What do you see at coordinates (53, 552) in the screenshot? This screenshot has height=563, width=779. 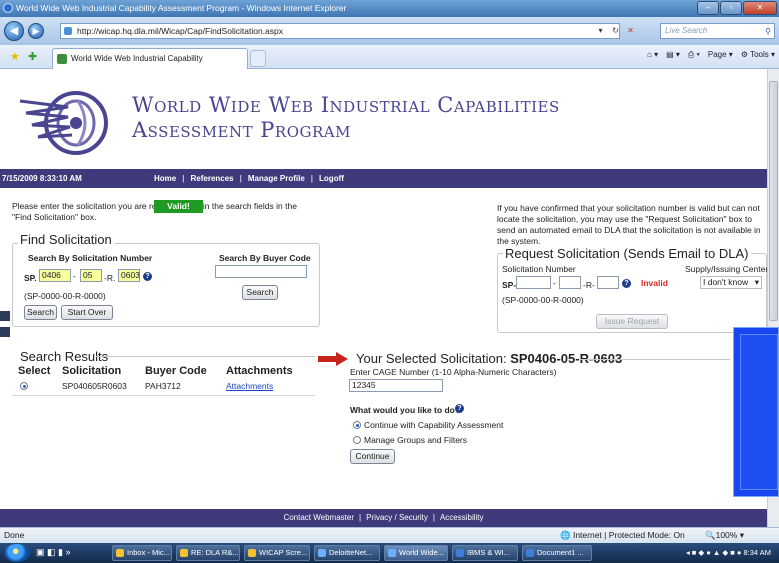 I see `quick-launch-icons: ▣ ◧ ▮ »` at bounding box center [53, 552].